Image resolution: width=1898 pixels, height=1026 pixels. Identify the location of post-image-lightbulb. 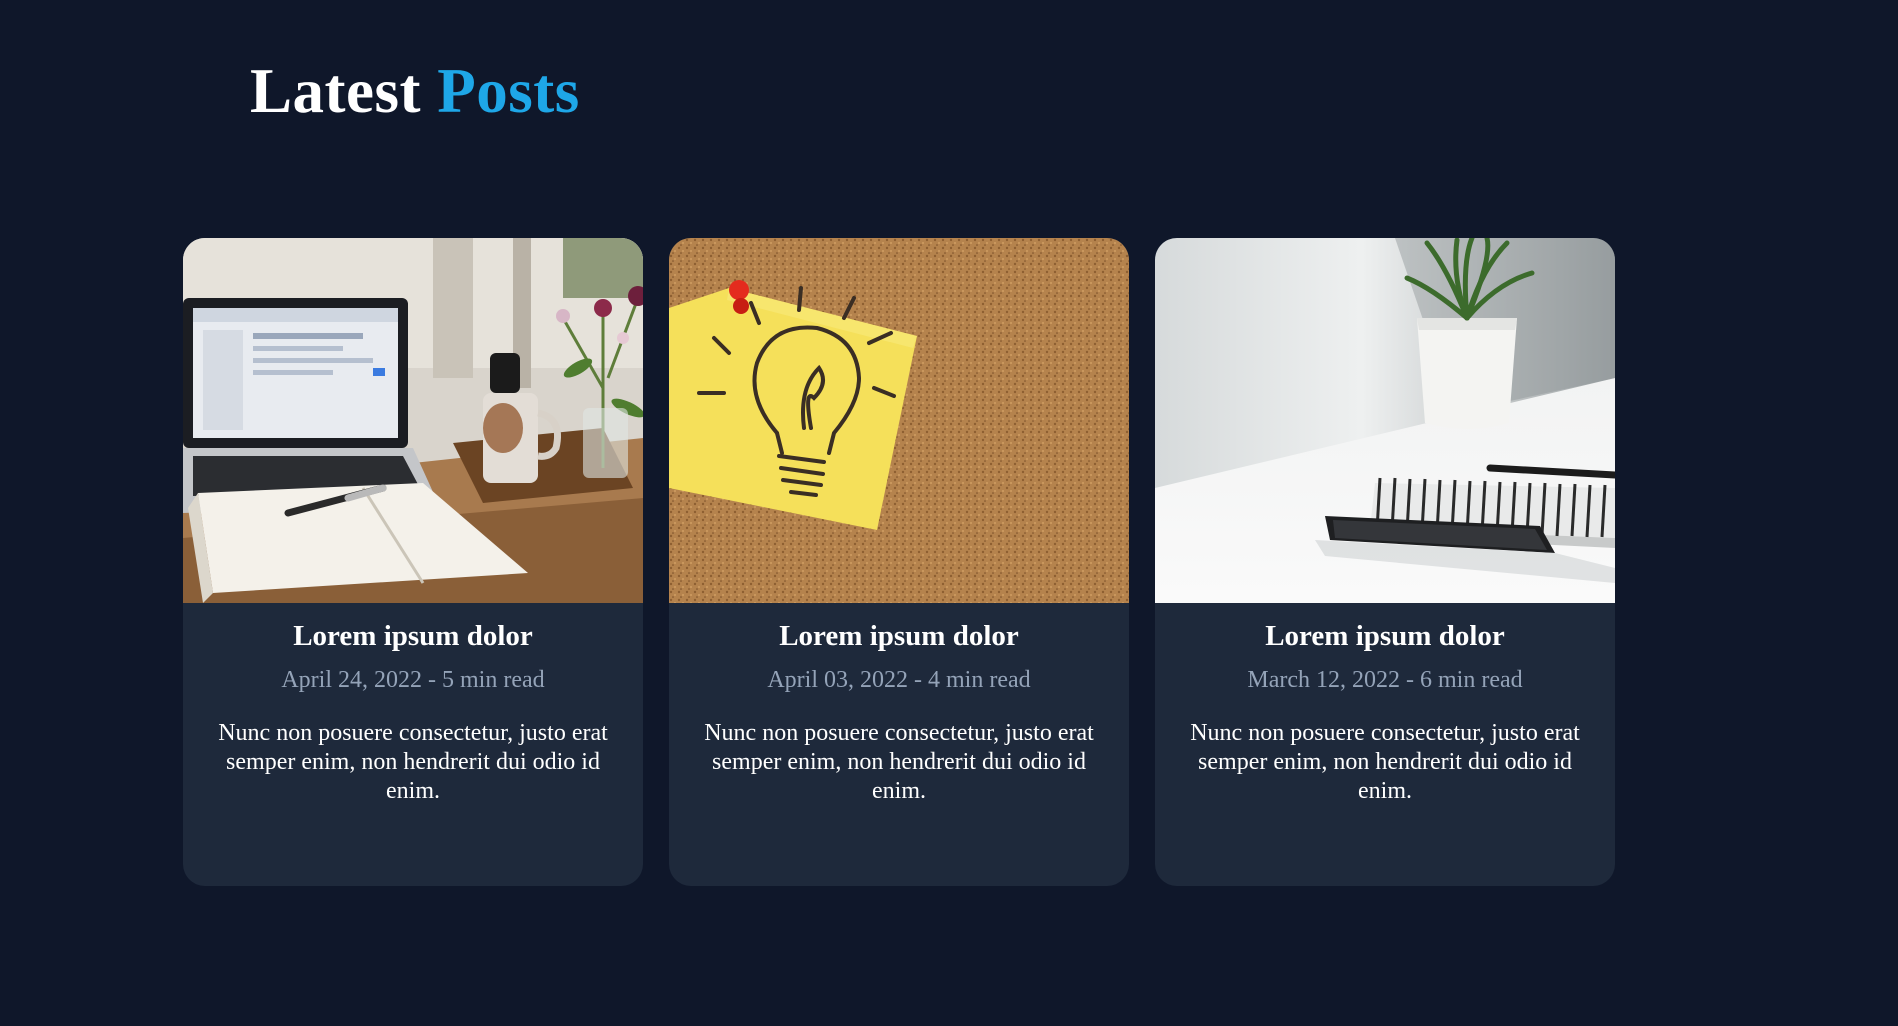
(899, 420).